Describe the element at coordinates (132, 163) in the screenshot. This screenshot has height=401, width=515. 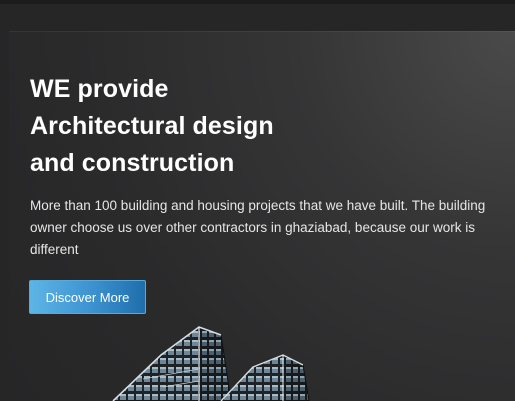
I see `hero-title-line-3: and construction` at that location.